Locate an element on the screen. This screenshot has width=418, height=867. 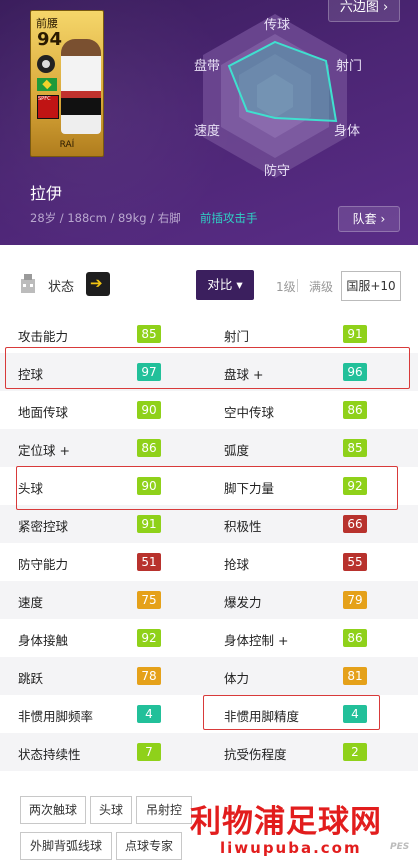
stat-name: 抢球 is located at coordinates (237, 564).